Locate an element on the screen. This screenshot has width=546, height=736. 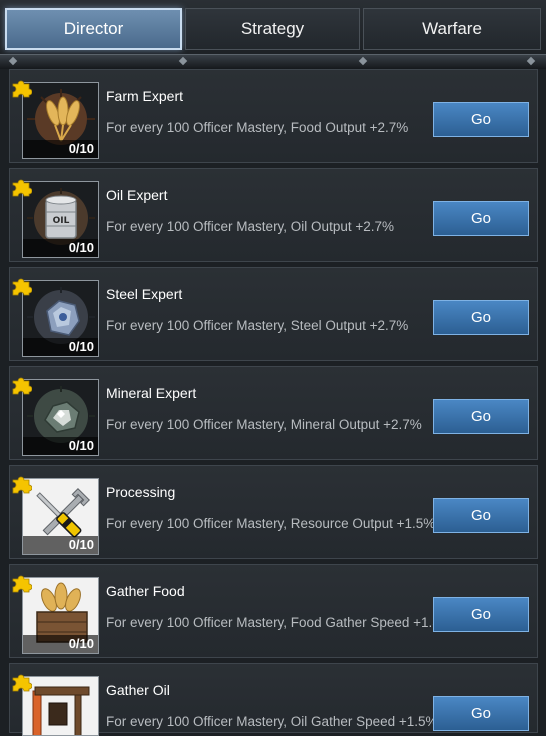
tab-bar: Director Strategy Warfare is located at coordinates (273, 28).